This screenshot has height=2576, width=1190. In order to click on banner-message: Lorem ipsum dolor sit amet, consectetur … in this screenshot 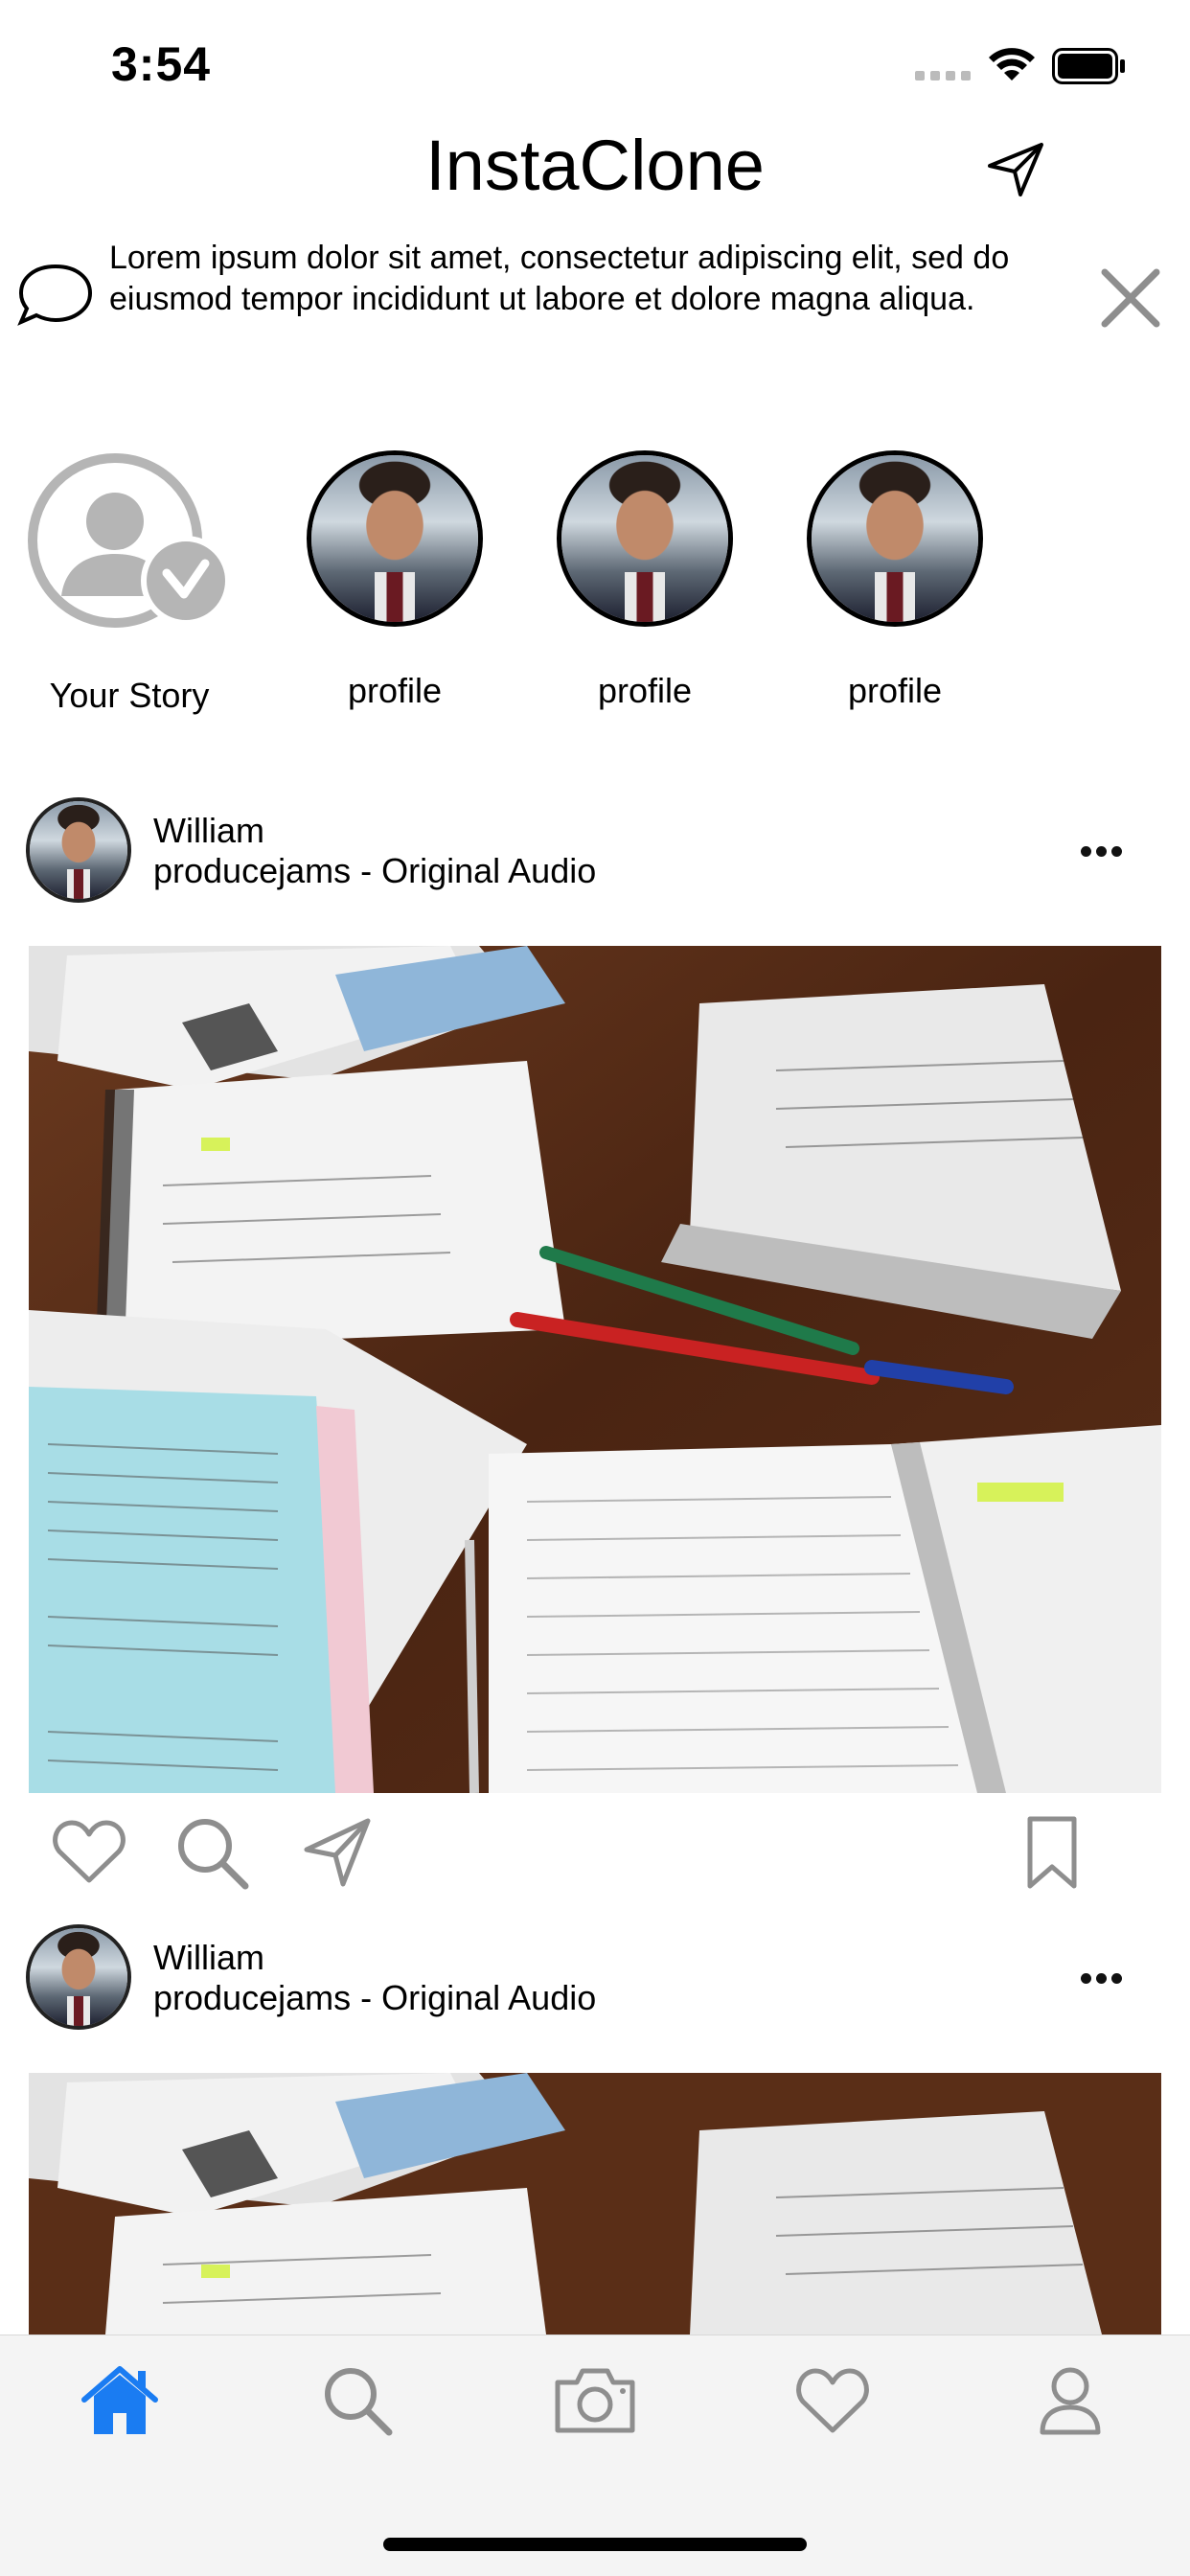, I will do `click(559, 278)`.